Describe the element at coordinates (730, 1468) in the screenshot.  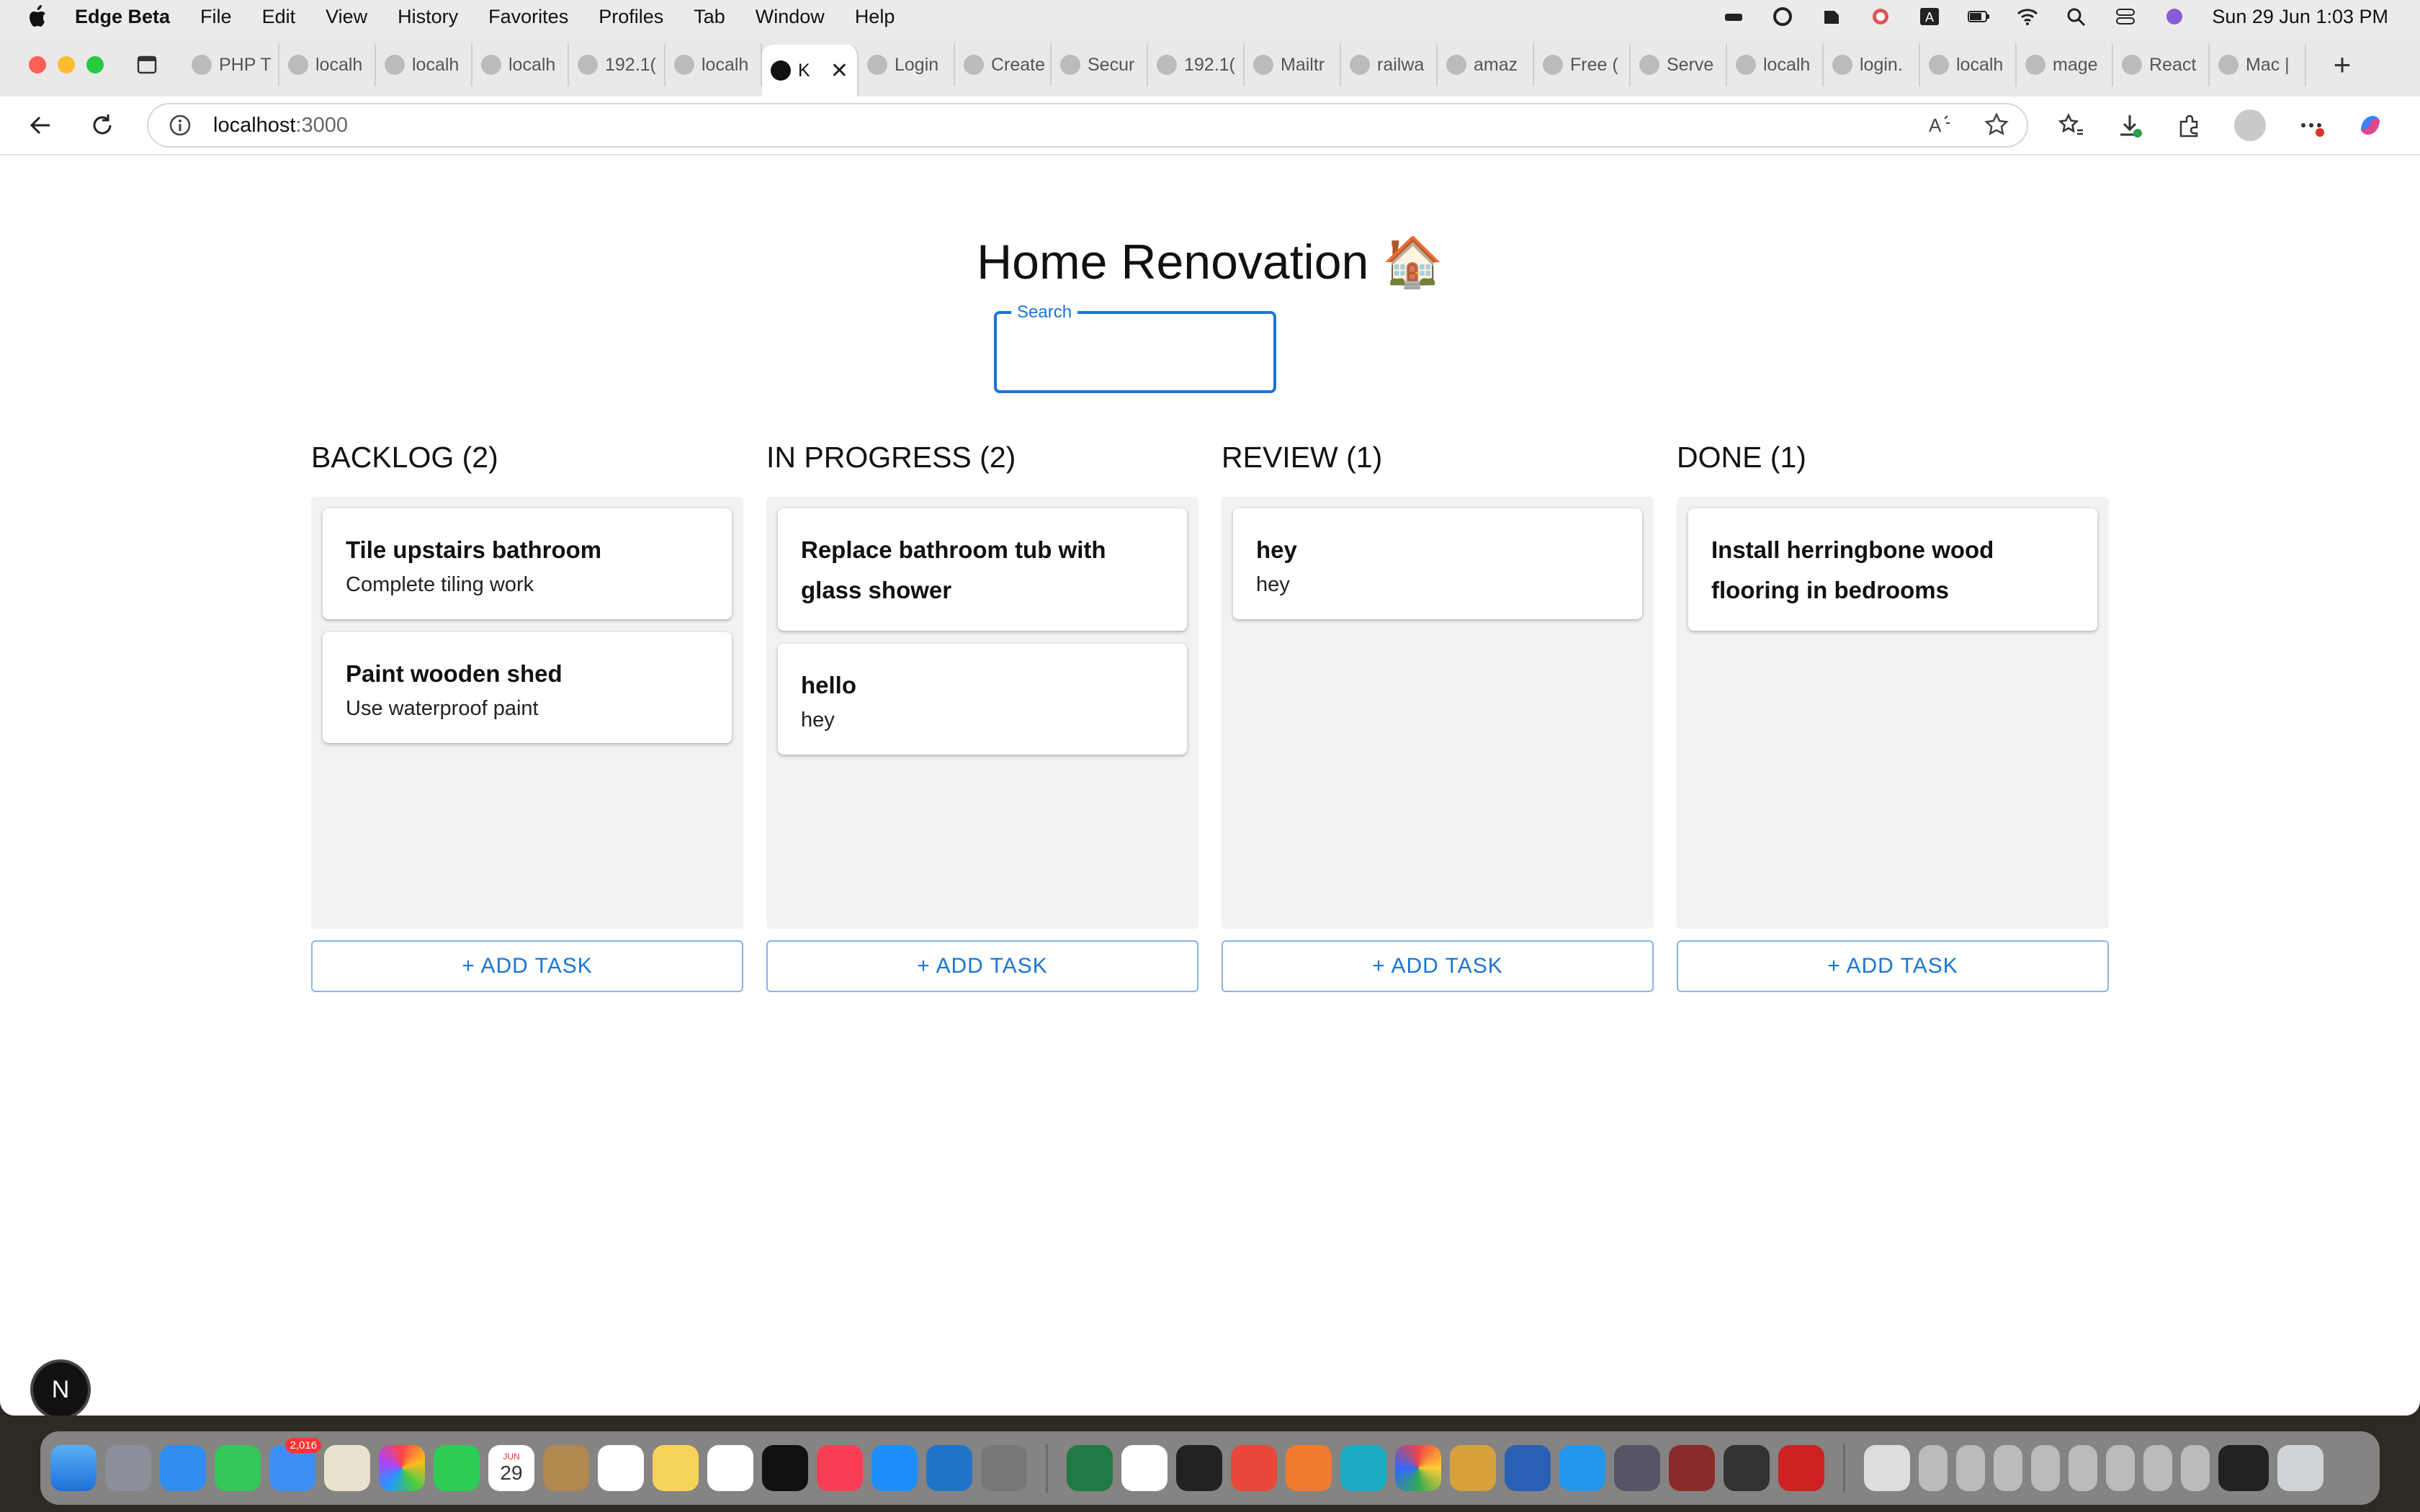
I see `freeform-icon` at that location.